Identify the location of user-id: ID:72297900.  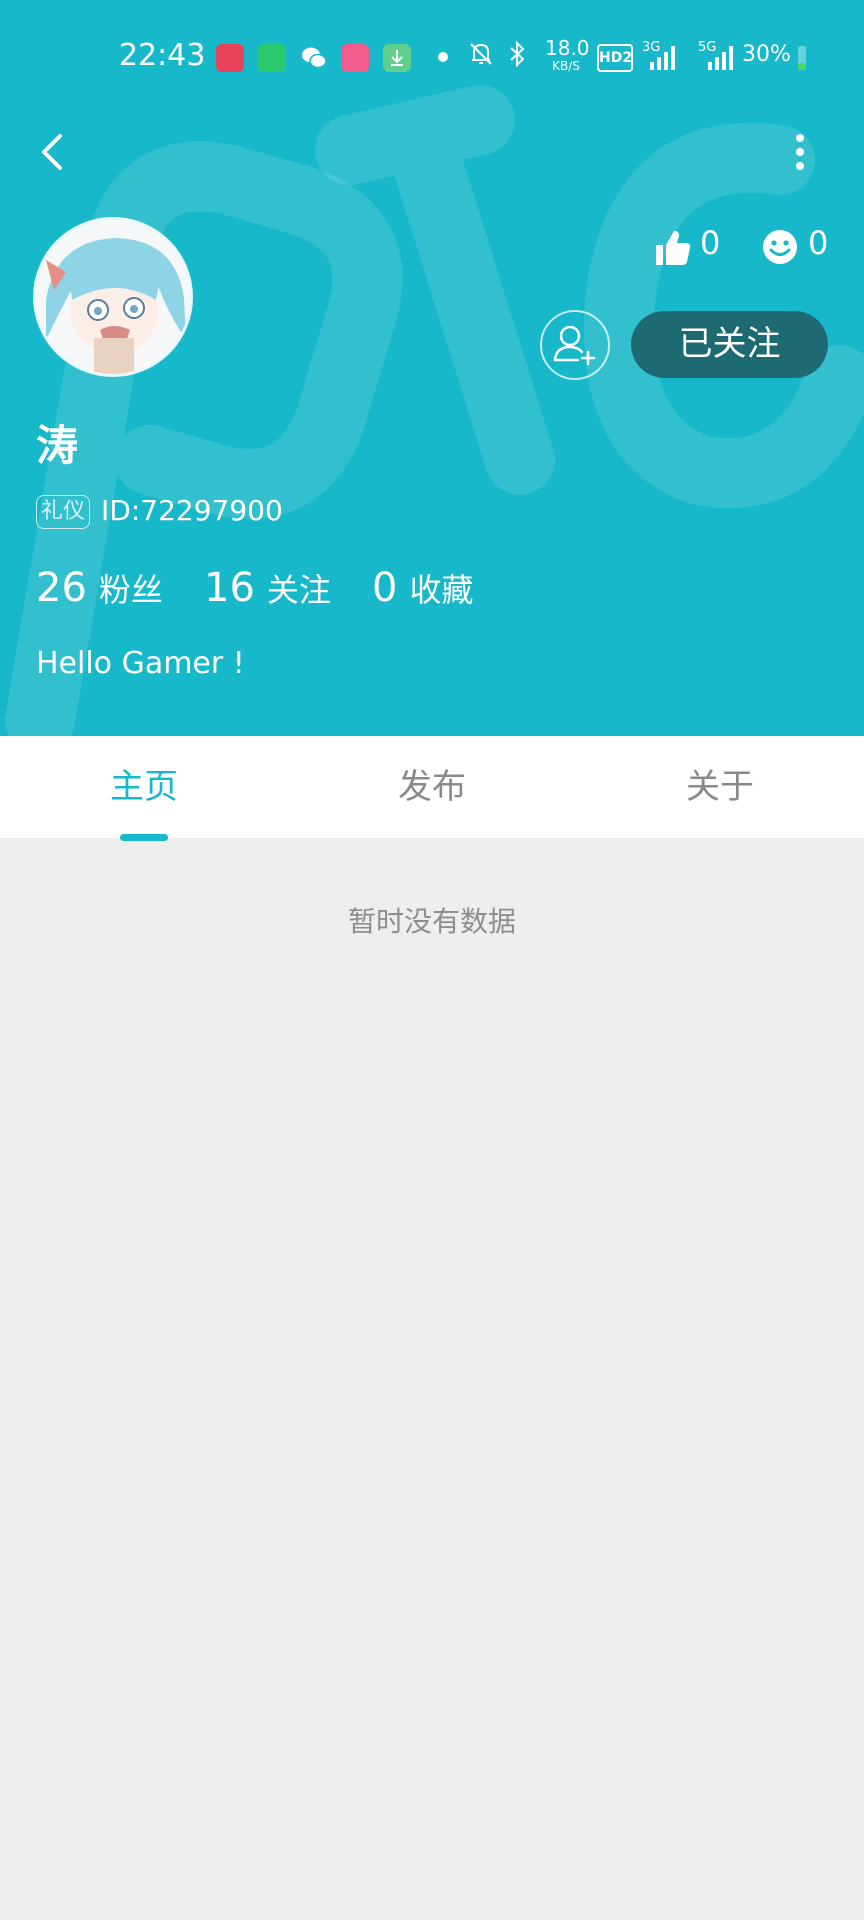
(192, 510).